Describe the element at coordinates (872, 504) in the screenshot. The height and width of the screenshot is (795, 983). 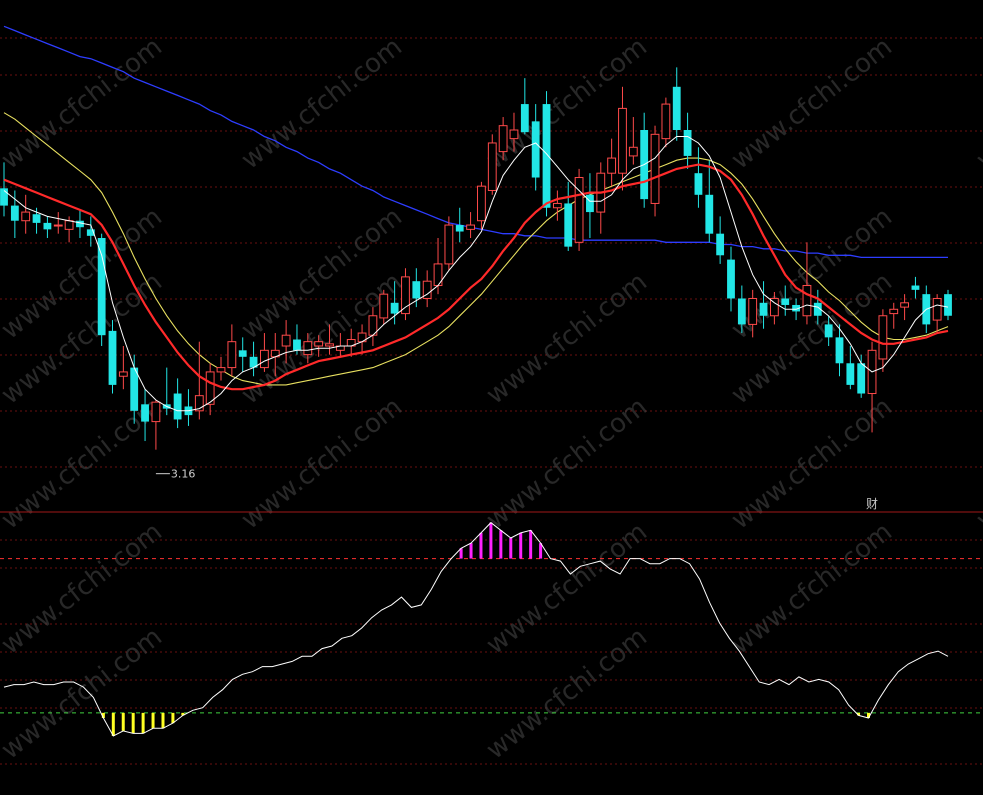
I see `finance-marker-label: 财` at that location.